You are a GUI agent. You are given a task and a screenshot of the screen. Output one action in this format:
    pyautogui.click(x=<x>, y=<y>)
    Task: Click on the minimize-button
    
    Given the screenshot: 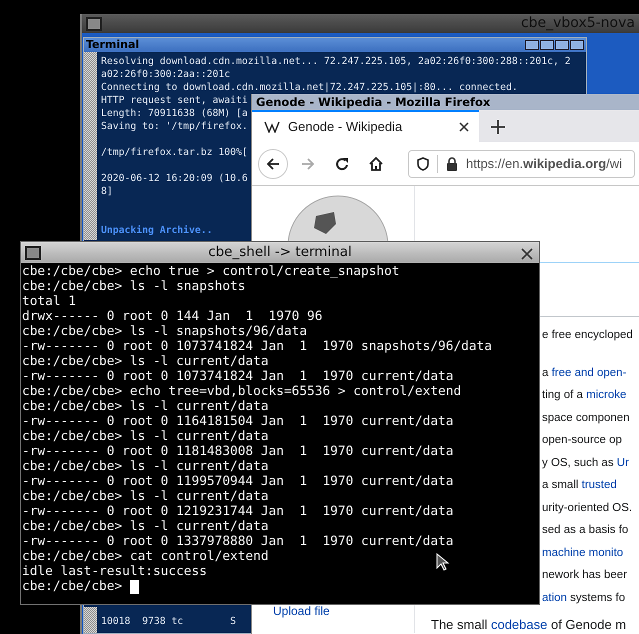 What is the action you would take?
    pyautogui.click(x=532, y=45)
    